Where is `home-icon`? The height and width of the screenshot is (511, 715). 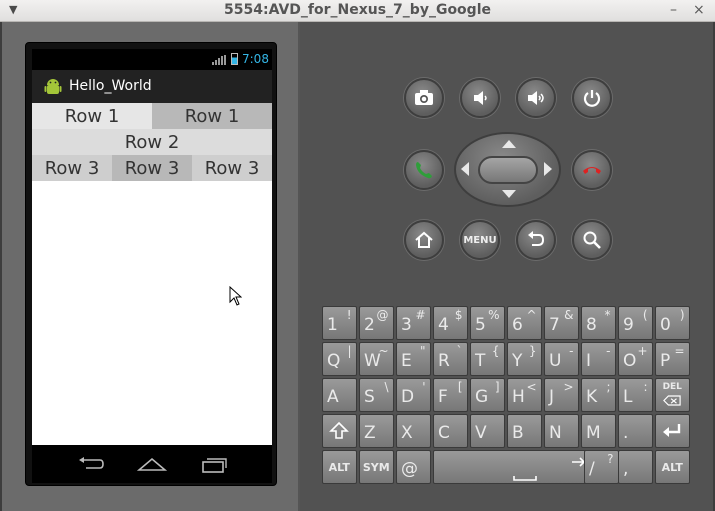
home-icon is located at coordinates (152, 464).